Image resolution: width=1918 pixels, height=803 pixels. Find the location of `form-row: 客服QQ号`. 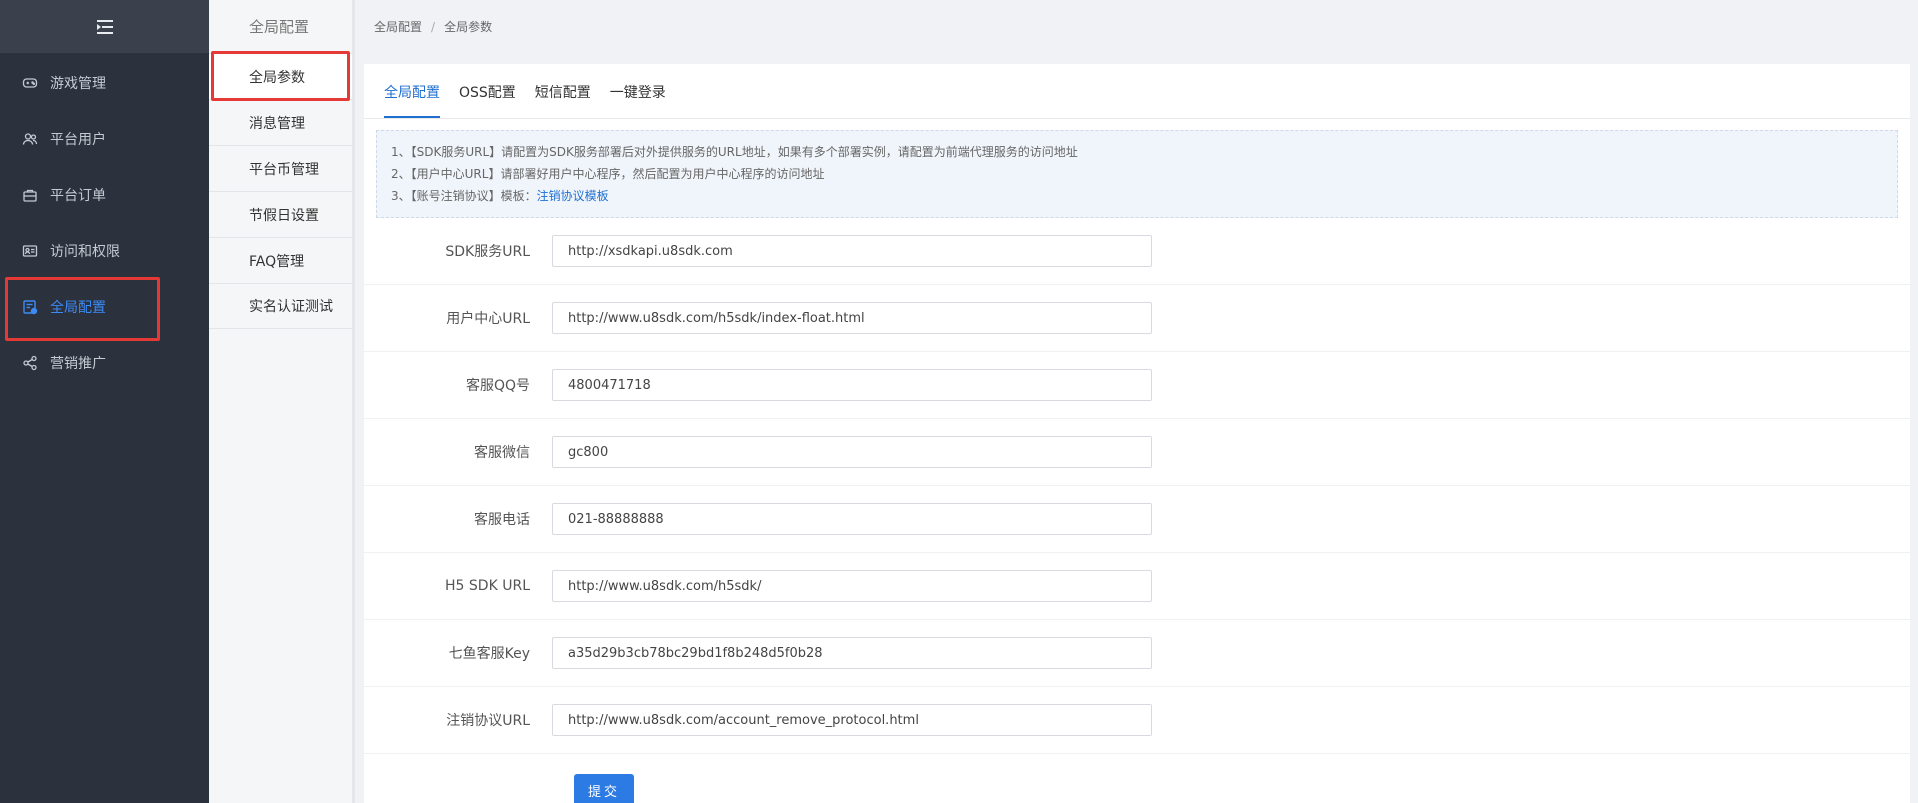

form-row: 客服QQ号 is located at coordinates (1137, 385).